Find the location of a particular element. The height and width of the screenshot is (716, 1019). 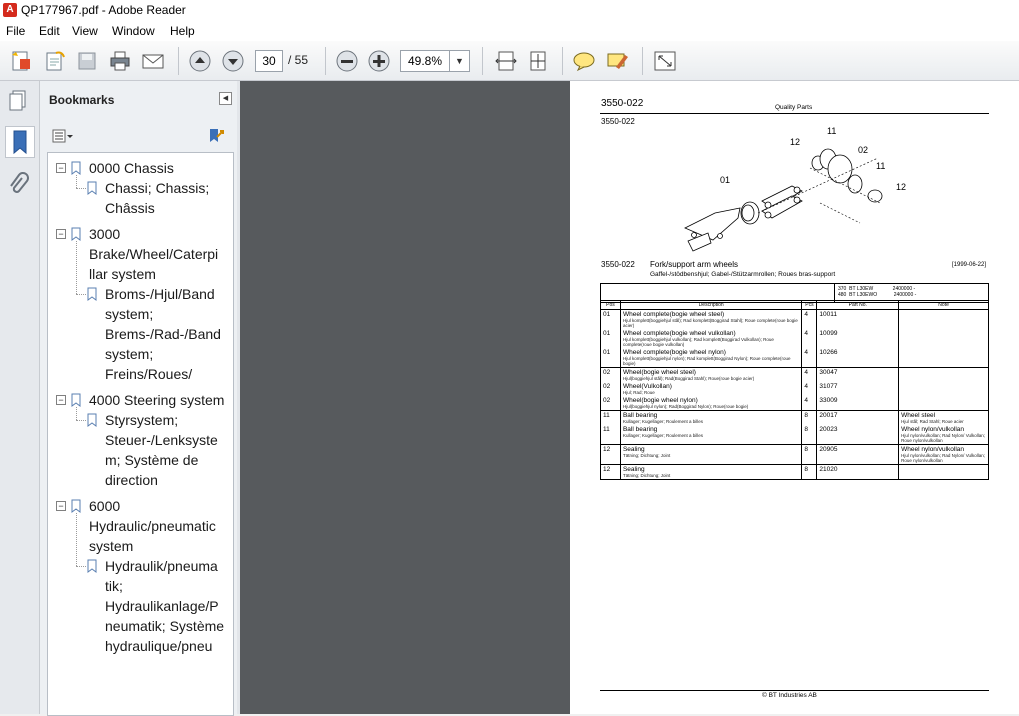

page-number-input: 30 is located at coordinates (269, 61).